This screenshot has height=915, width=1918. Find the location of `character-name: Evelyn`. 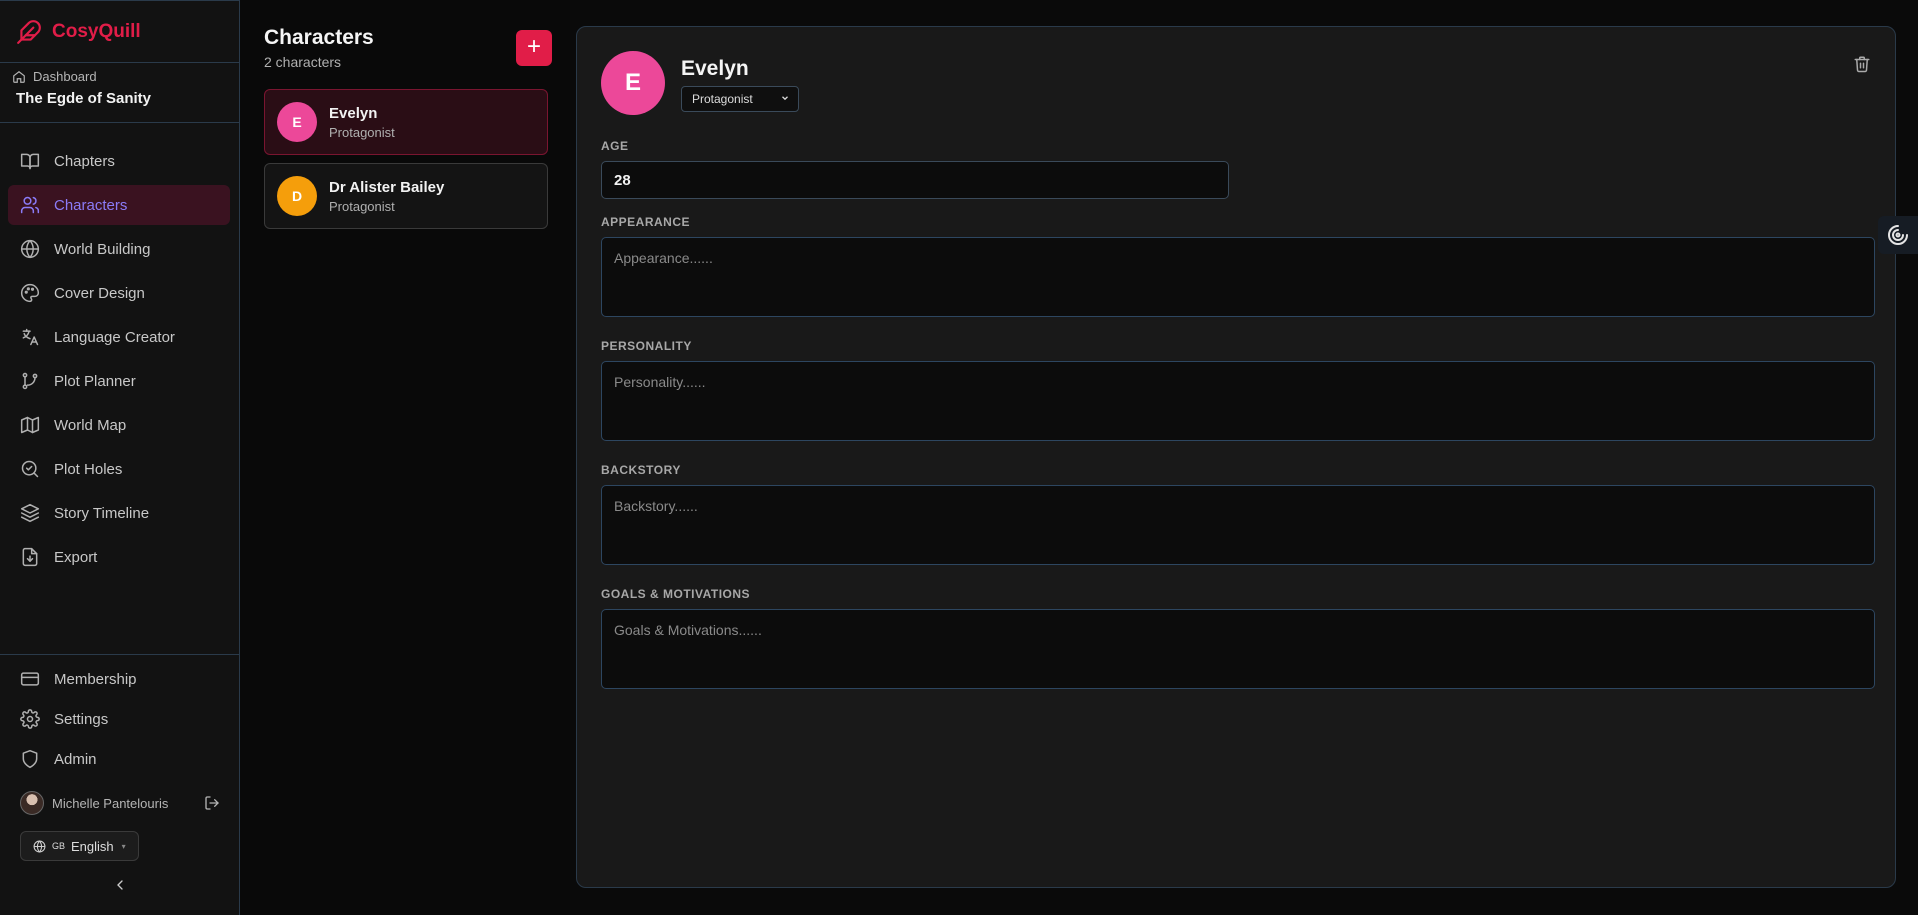

character-name: Evelyn is located at coordinates (353, 113).